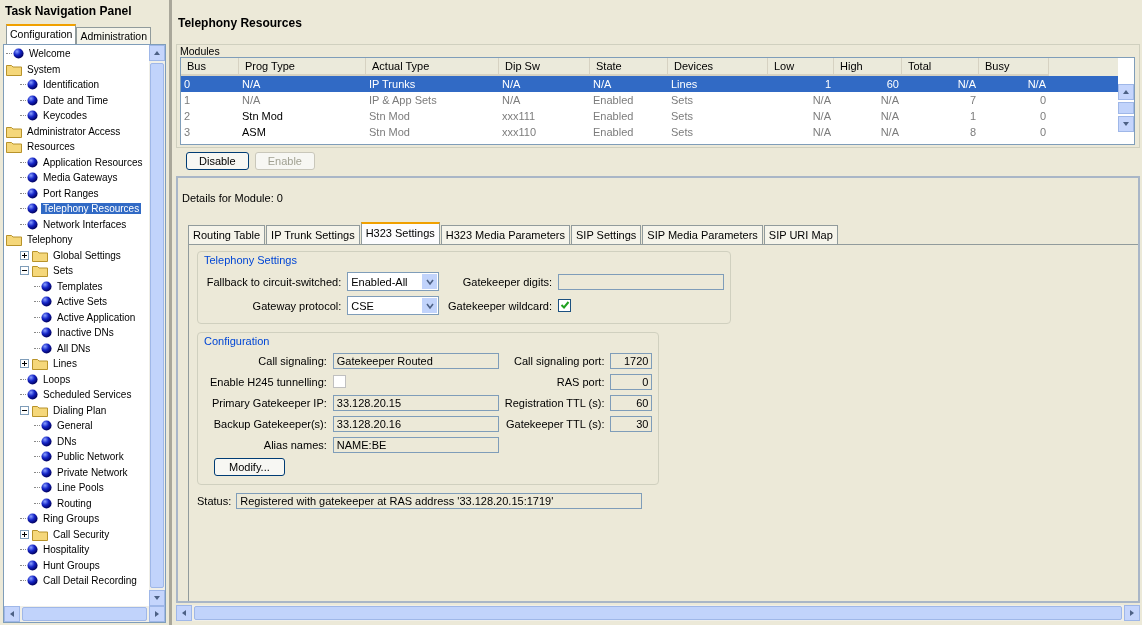 The width and height of the screenshot is (1142, 625). Describe the element at coordinates (580, 382) in the screenshot. I see `field-label: RAS port:` at that location.